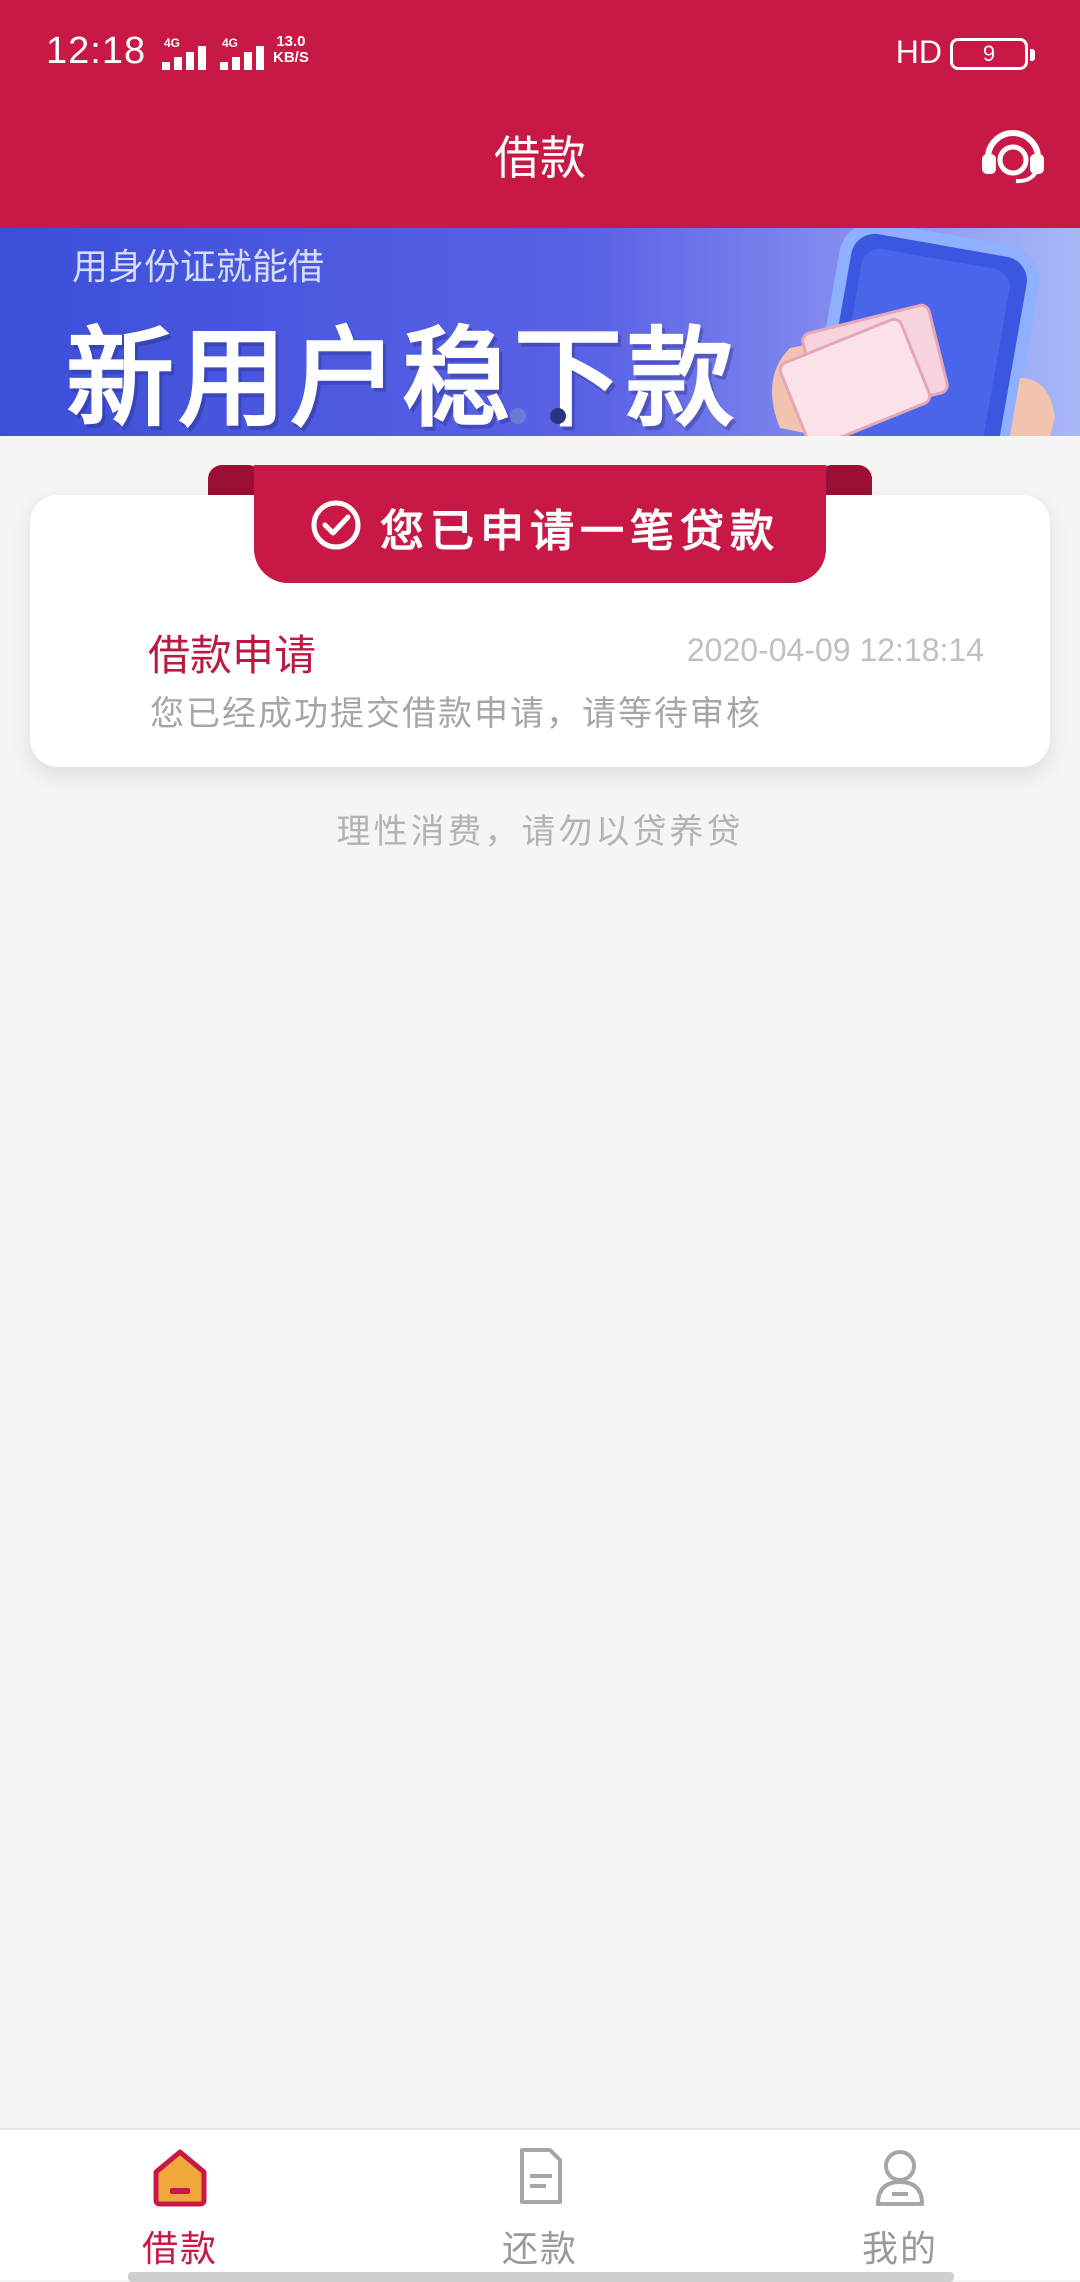 Image resolution: width=1080 pixels, height=2282 pixels. Describe the element at coordinates (198, 266) in the screenshot. I see `banner-subtitle: 用身份证就能借` at that location.